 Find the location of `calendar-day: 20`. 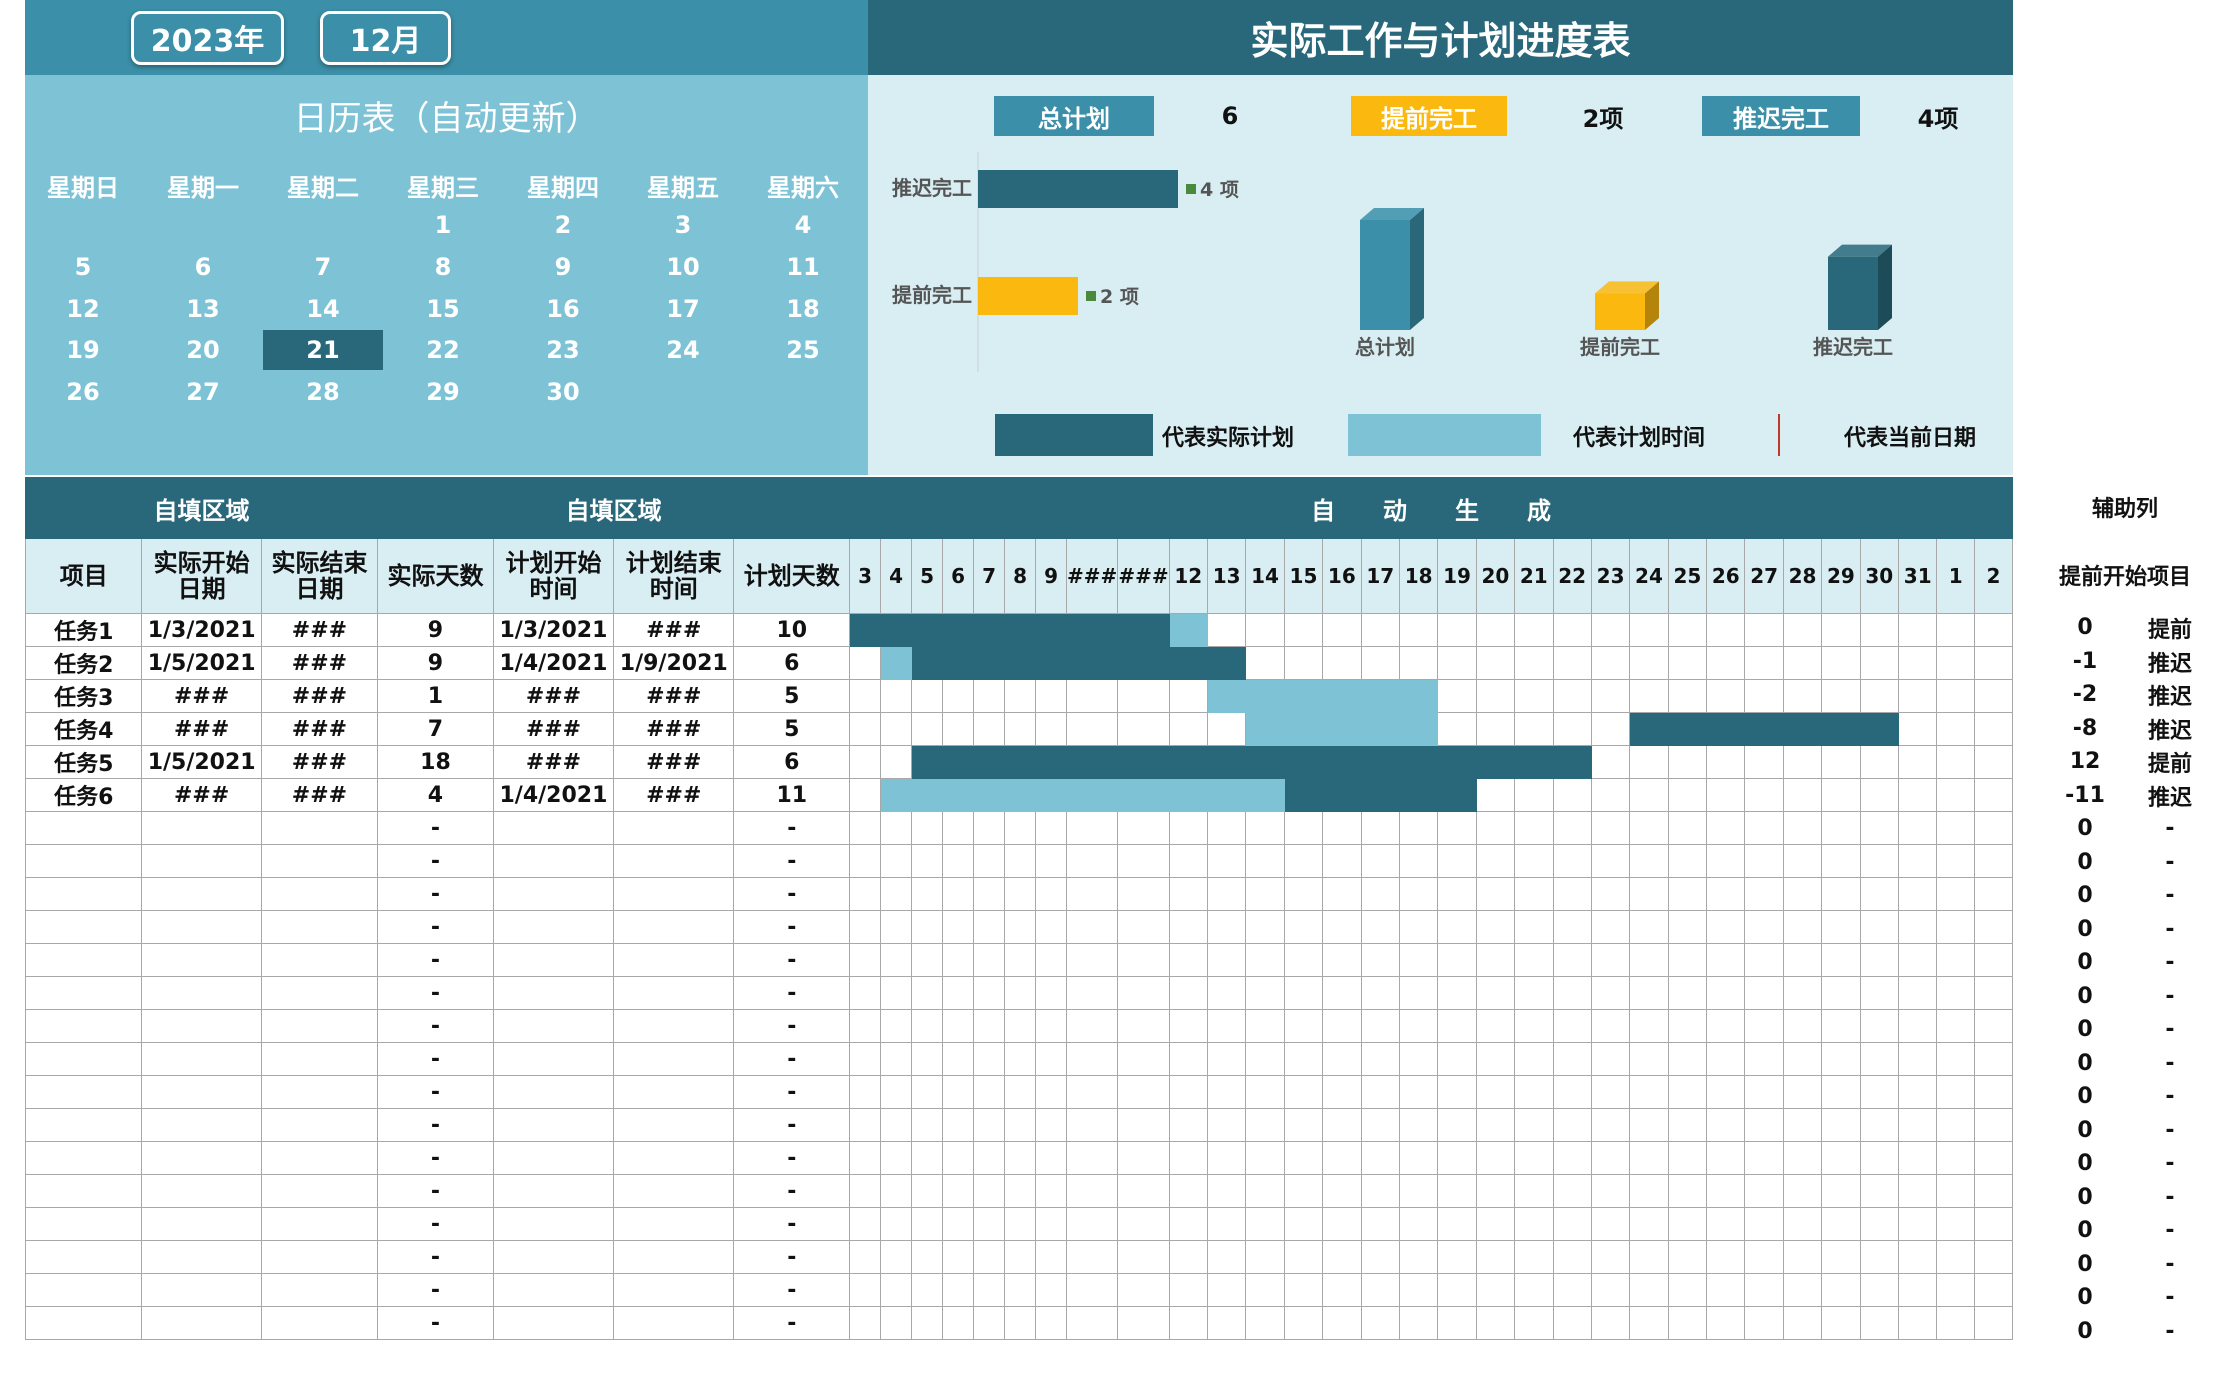

calendar-day: 20 is located at coordinates (203, 350).